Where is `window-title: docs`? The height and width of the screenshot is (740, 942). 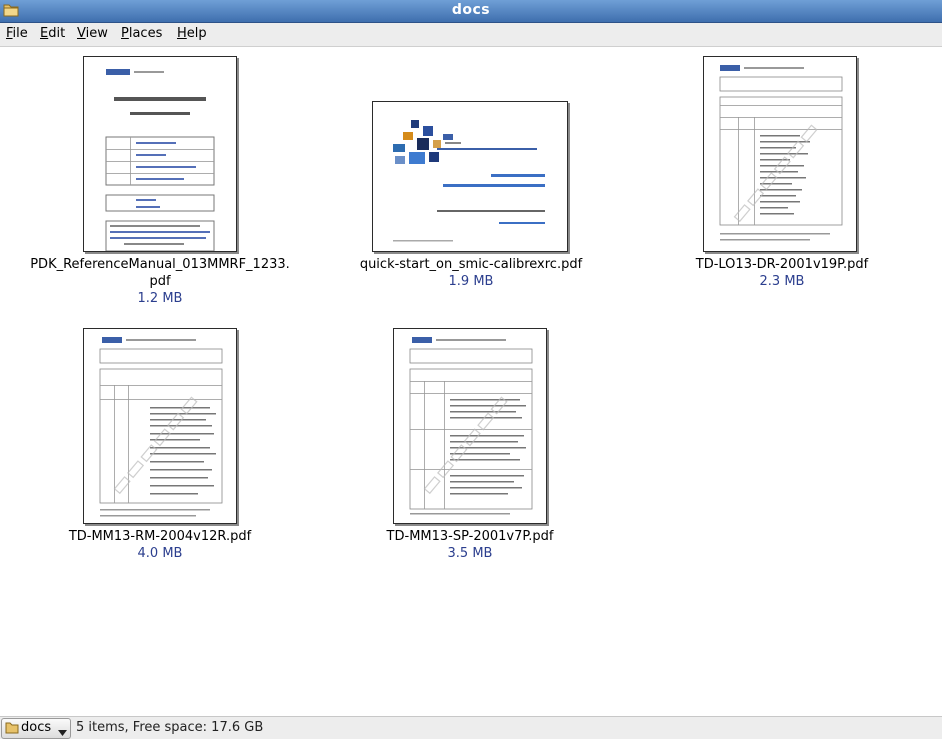 window-title: docs is located at coordinates (471, 10).